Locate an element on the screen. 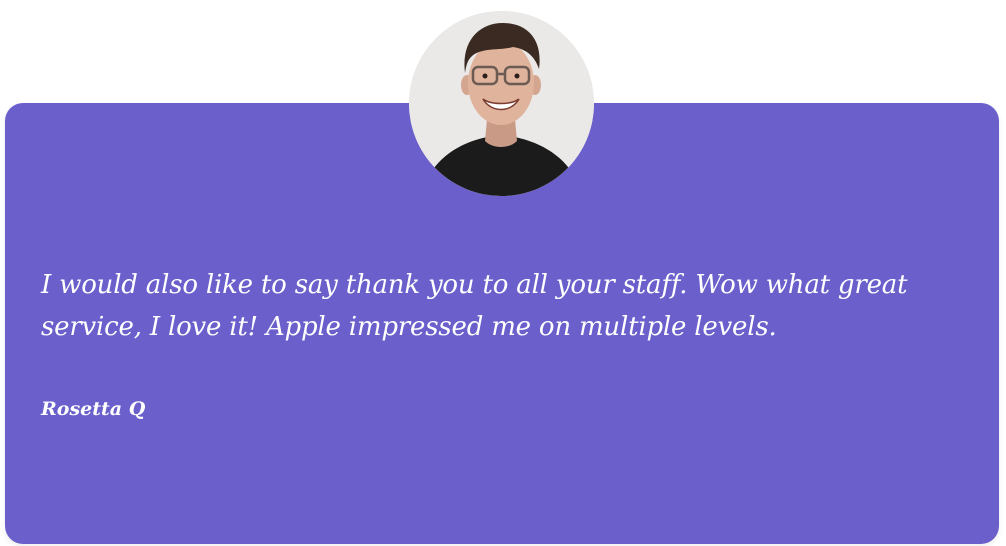 Image resolution: width=1006 pixels, height=546 pixels. avatar is located at coordinates (501, 103).